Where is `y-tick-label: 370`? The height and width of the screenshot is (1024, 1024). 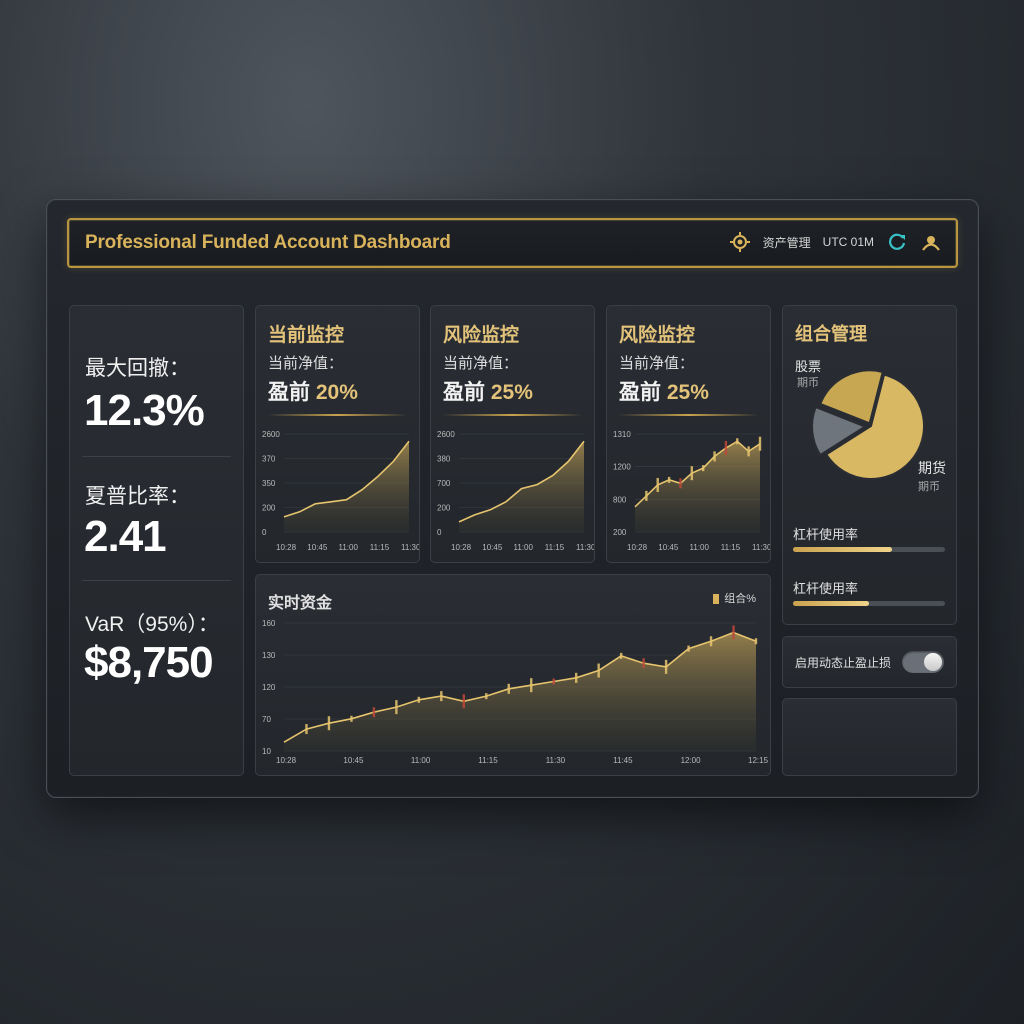 y-tick-label: 370 is located at coordinates (269, 459).